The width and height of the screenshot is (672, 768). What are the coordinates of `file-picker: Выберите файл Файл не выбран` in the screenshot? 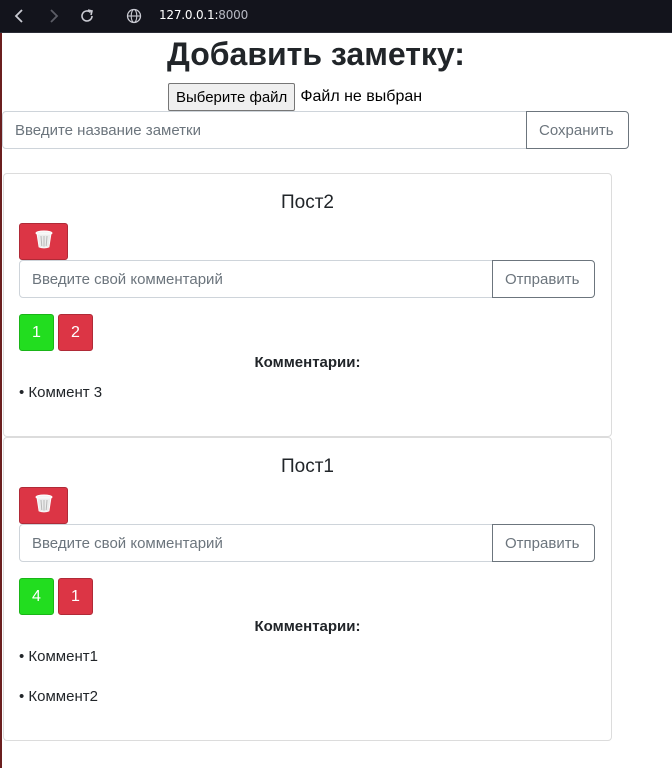 It's located at (295, 97).